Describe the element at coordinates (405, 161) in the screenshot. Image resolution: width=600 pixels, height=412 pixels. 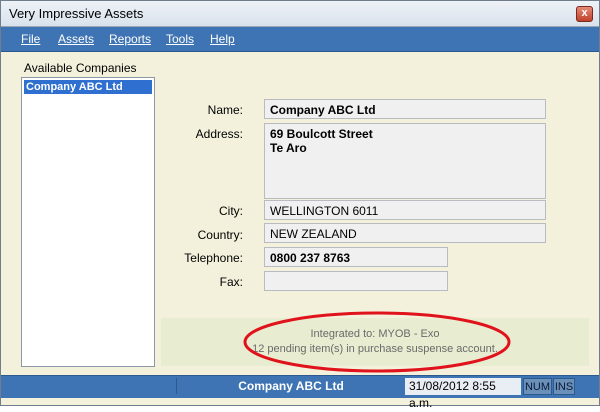
I see `address-field: 69 Boulcott Street Te Aro` at that location.